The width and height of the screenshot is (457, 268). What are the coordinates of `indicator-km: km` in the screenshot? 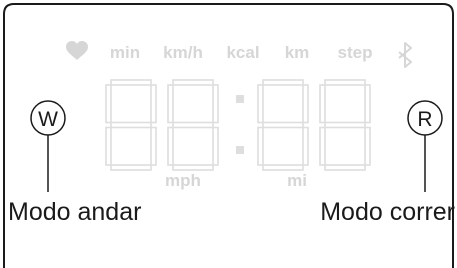 It's located at (297, 52).